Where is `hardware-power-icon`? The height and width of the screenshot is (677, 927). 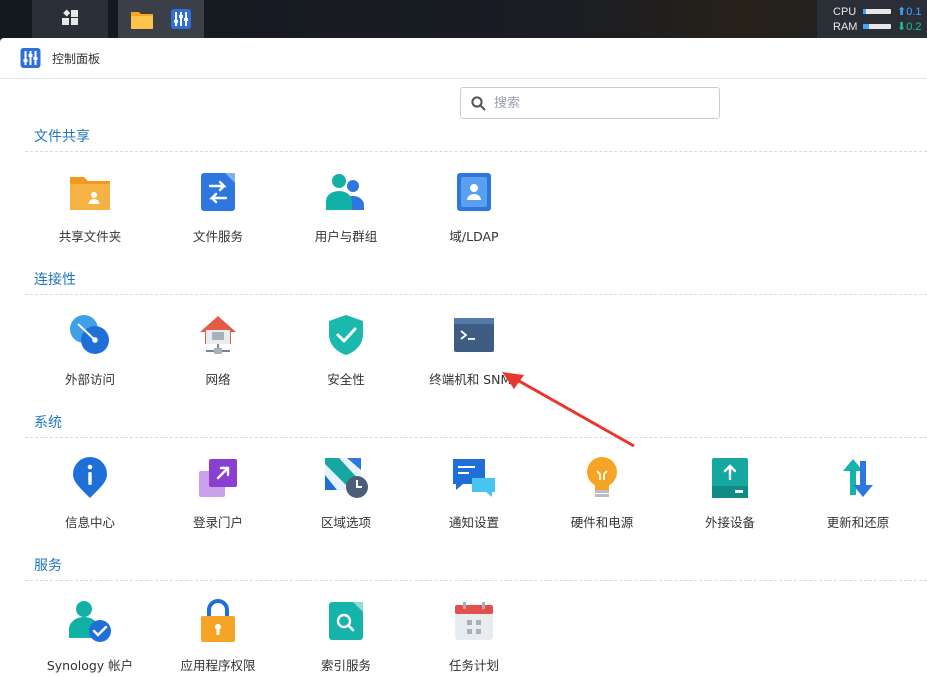
hardware-power-icon is located at coordinates (602, 477).